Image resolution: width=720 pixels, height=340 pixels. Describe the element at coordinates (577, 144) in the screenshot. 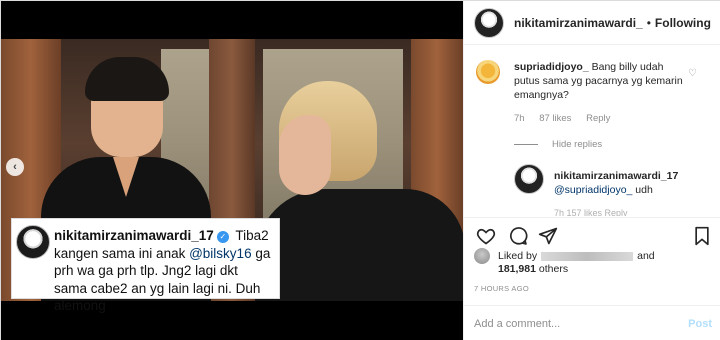

I see `hide-replies-label: Hide replies` at that location.